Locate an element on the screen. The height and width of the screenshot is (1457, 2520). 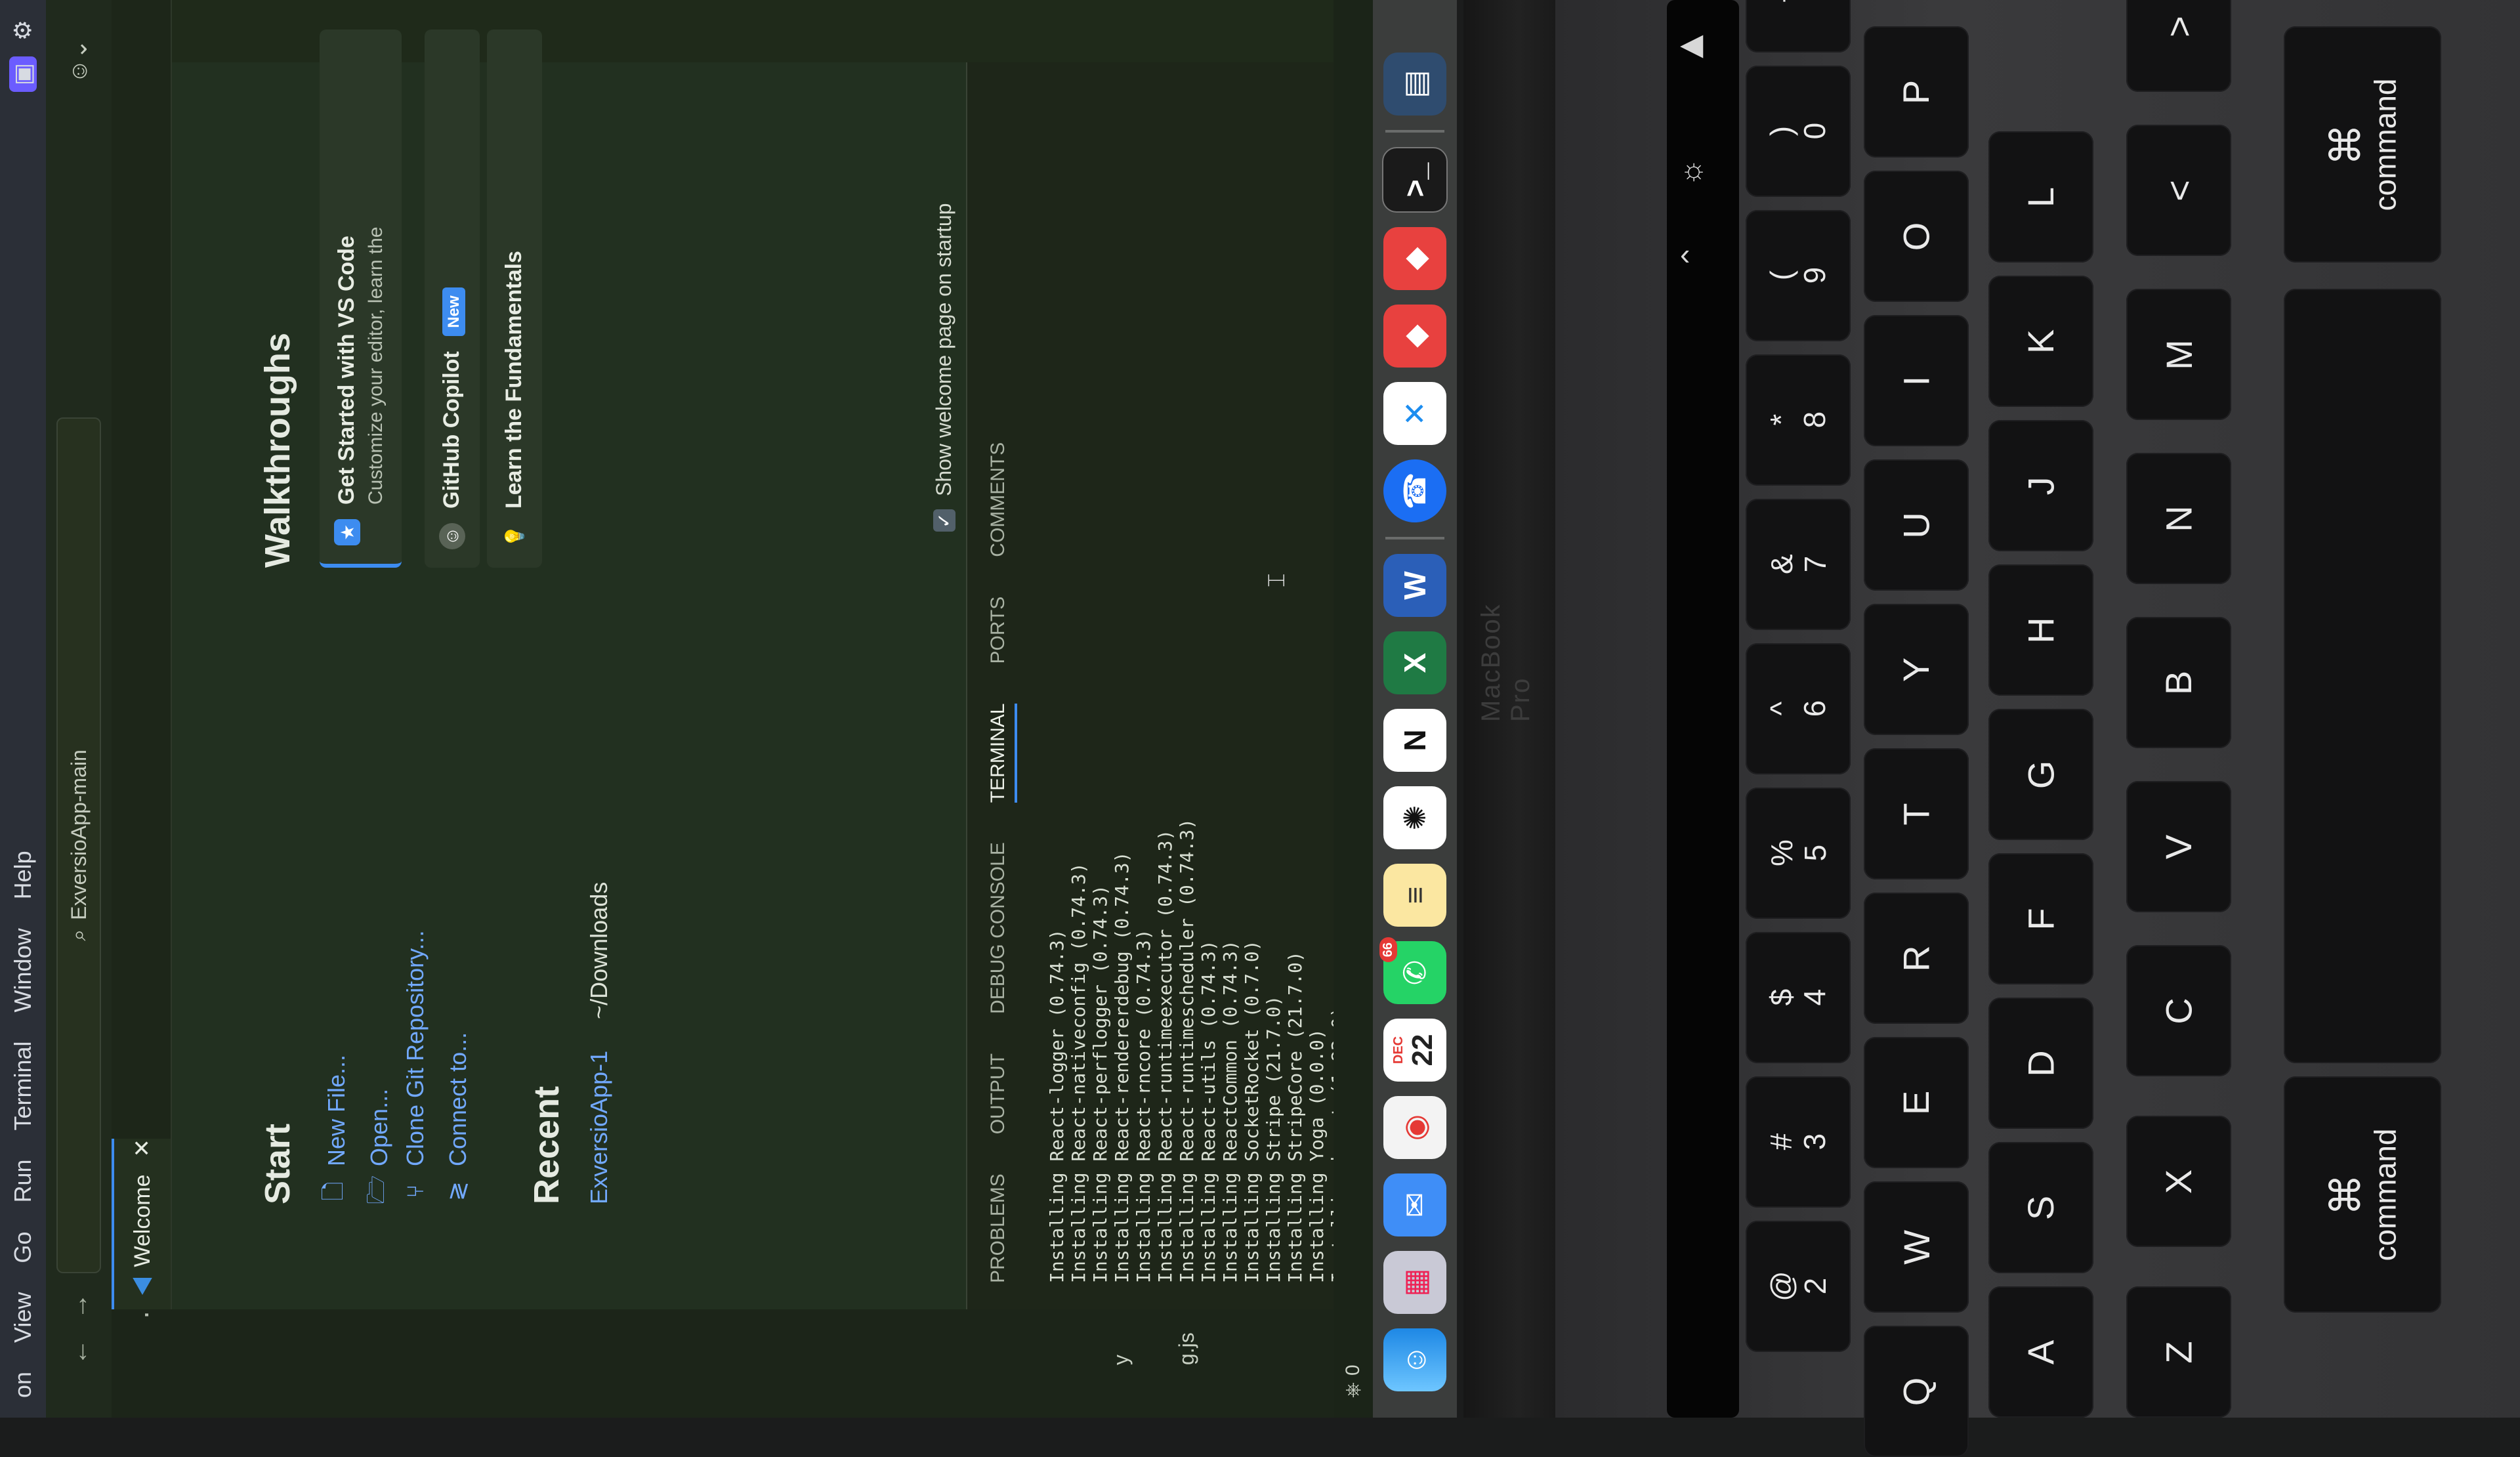
checkbox-checked-icon: ✓ is located at coordinates (944, 520).